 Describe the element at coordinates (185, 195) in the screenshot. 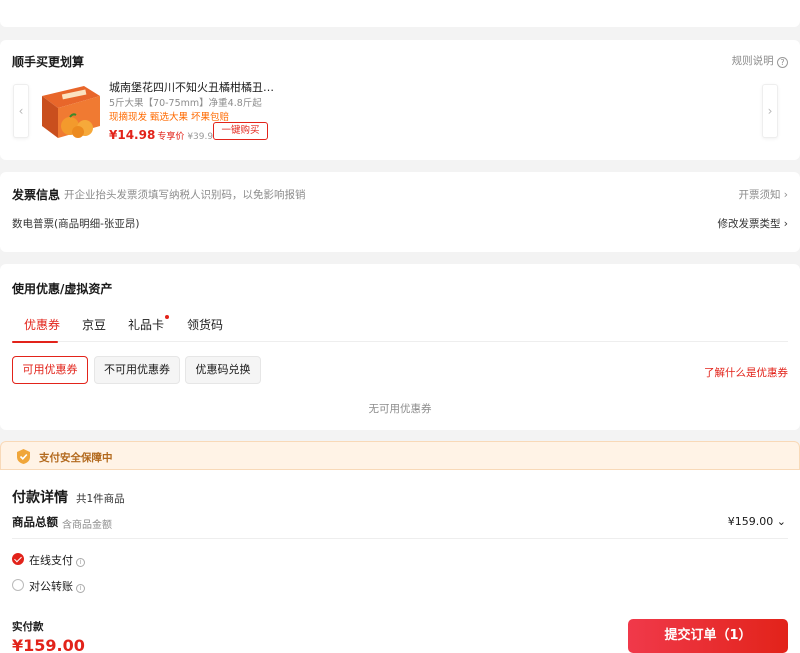

I see `invoice-hint: 开企业抬头发票须填写纳税人识别码，以免影响报销` at that location.